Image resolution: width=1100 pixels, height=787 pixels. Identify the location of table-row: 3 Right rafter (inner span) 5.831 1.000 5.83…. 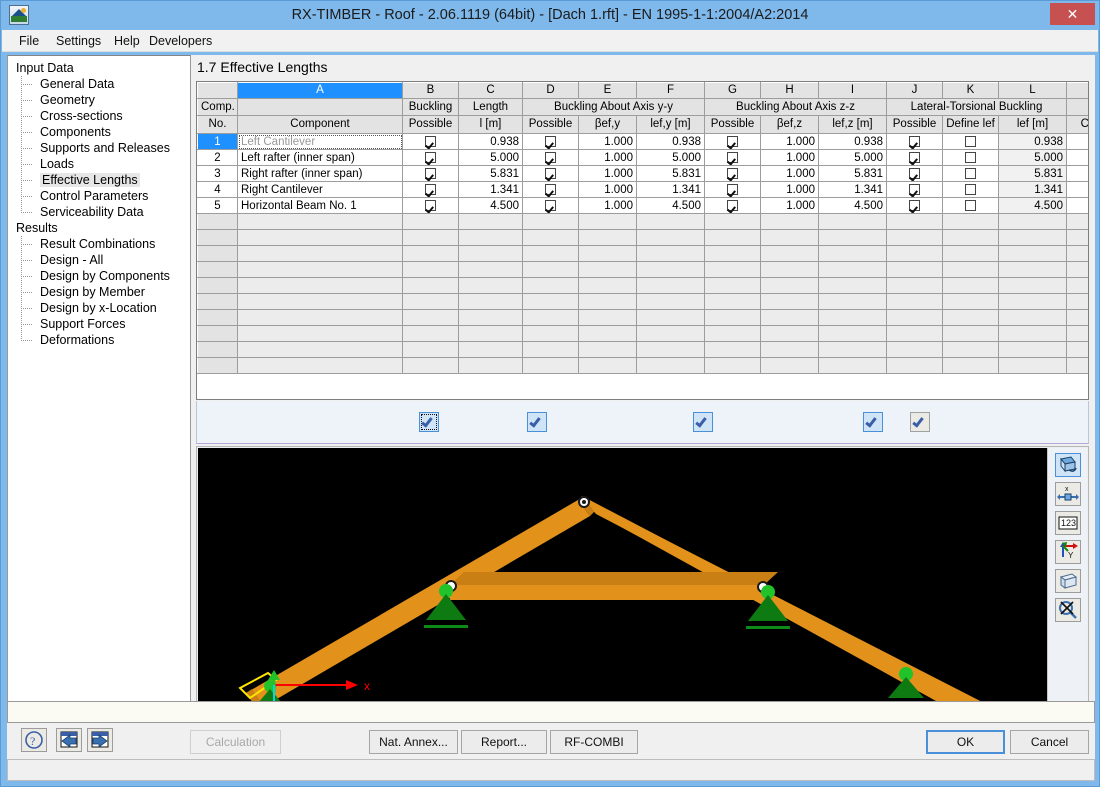
(642, 173).